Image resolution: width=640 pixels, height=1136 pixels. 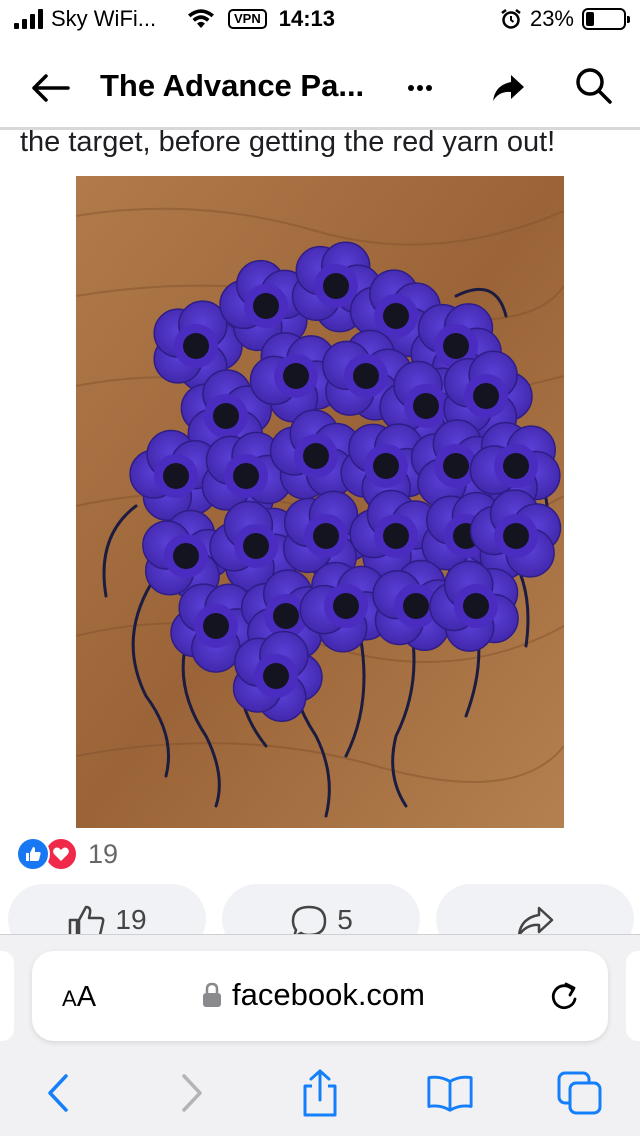 I want to click on more-dots-icon, so click(x=420, y=88).